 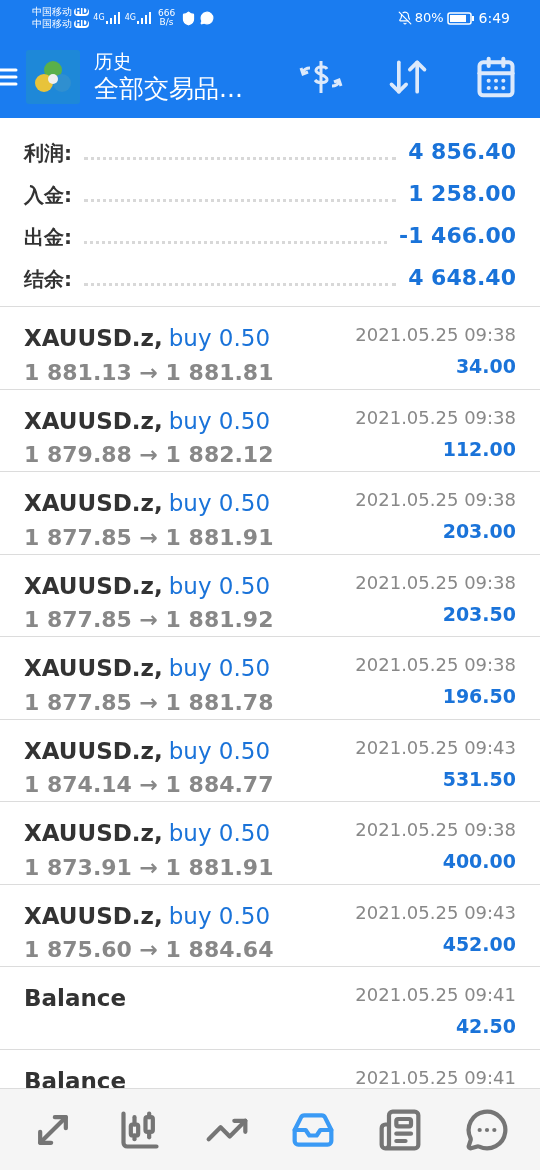 What do you see at coordinates (404, 18) in the screenshot?
I see `mute-icon` at bounding box center [404, 18].